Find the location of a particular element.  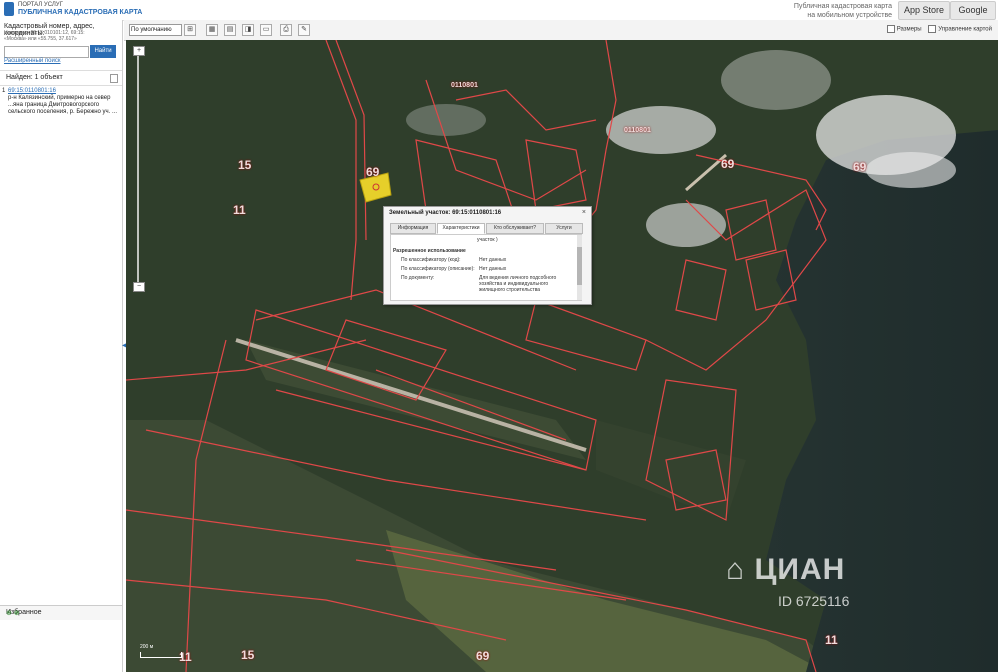

found-header: Найден: 1 объект is located at coordinates (61, 78).